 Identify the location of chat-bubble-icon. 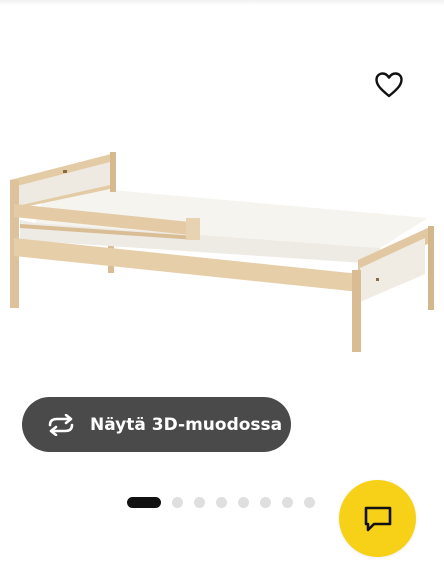
(377, 518).